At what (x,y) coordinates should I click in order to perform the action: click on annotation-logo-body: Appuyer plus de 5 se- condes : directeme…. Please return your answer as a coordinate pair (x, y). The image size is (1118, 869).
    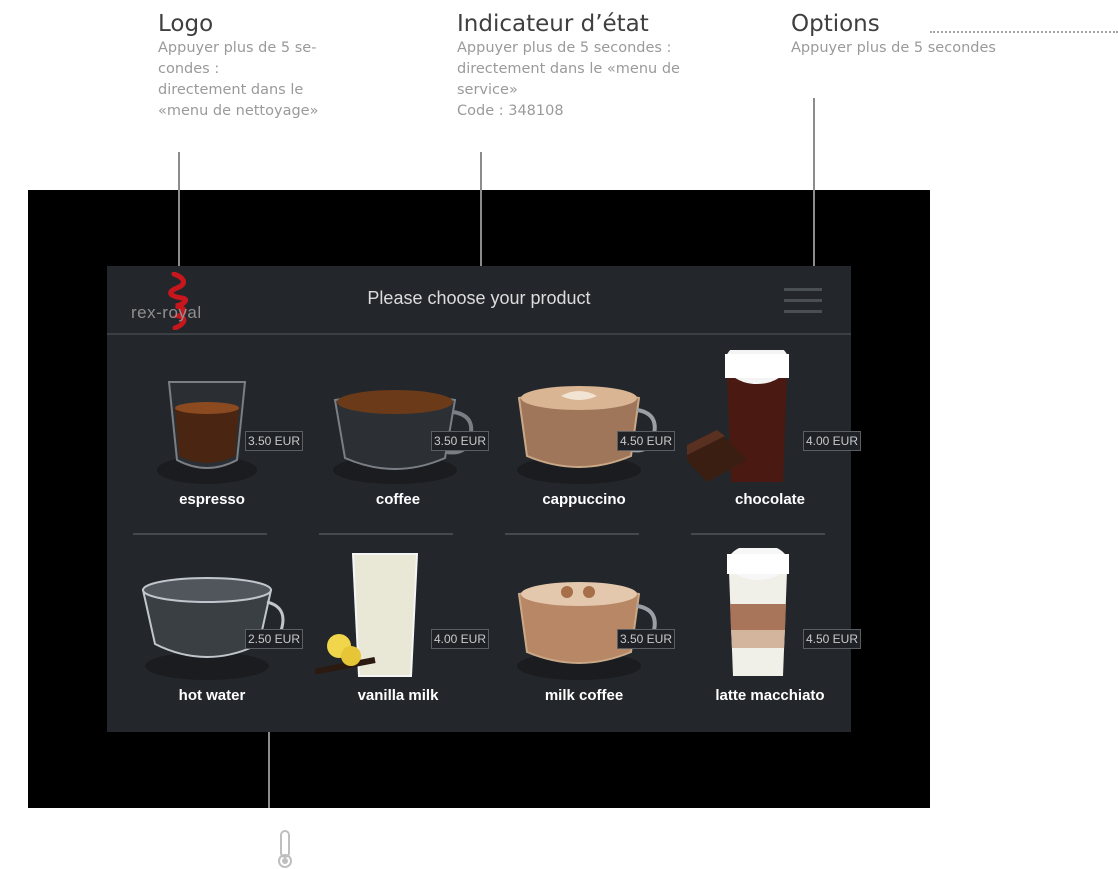
    Looking at the image, I should click on (238, 79).